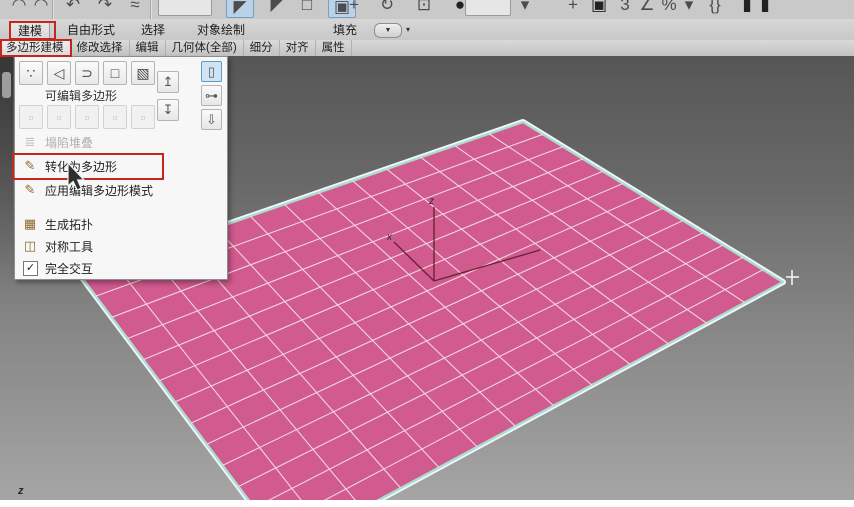 Image resolution: width=854 pixels, height=507 pixels. What do you see at coordinates (143, 73) in the screenshot?
I see `element-icon: ▧` at bounding box center [143, 73].